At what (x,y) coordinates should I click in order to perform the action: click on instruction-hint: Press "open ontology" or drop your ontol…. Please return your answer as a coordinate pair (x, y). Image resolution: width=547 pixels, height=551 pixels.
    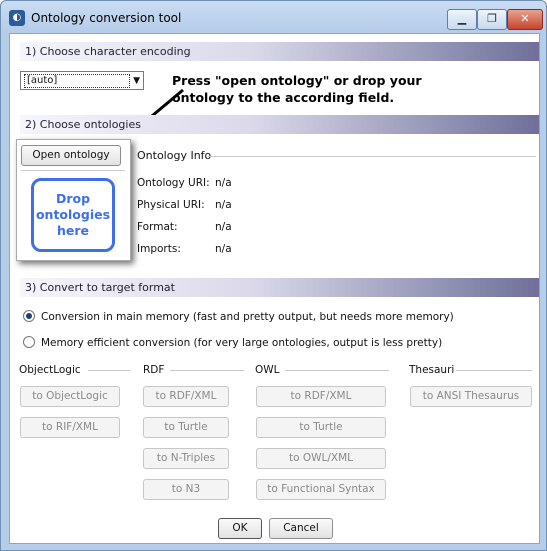
    Looking at the image, I should click on (297, 89).